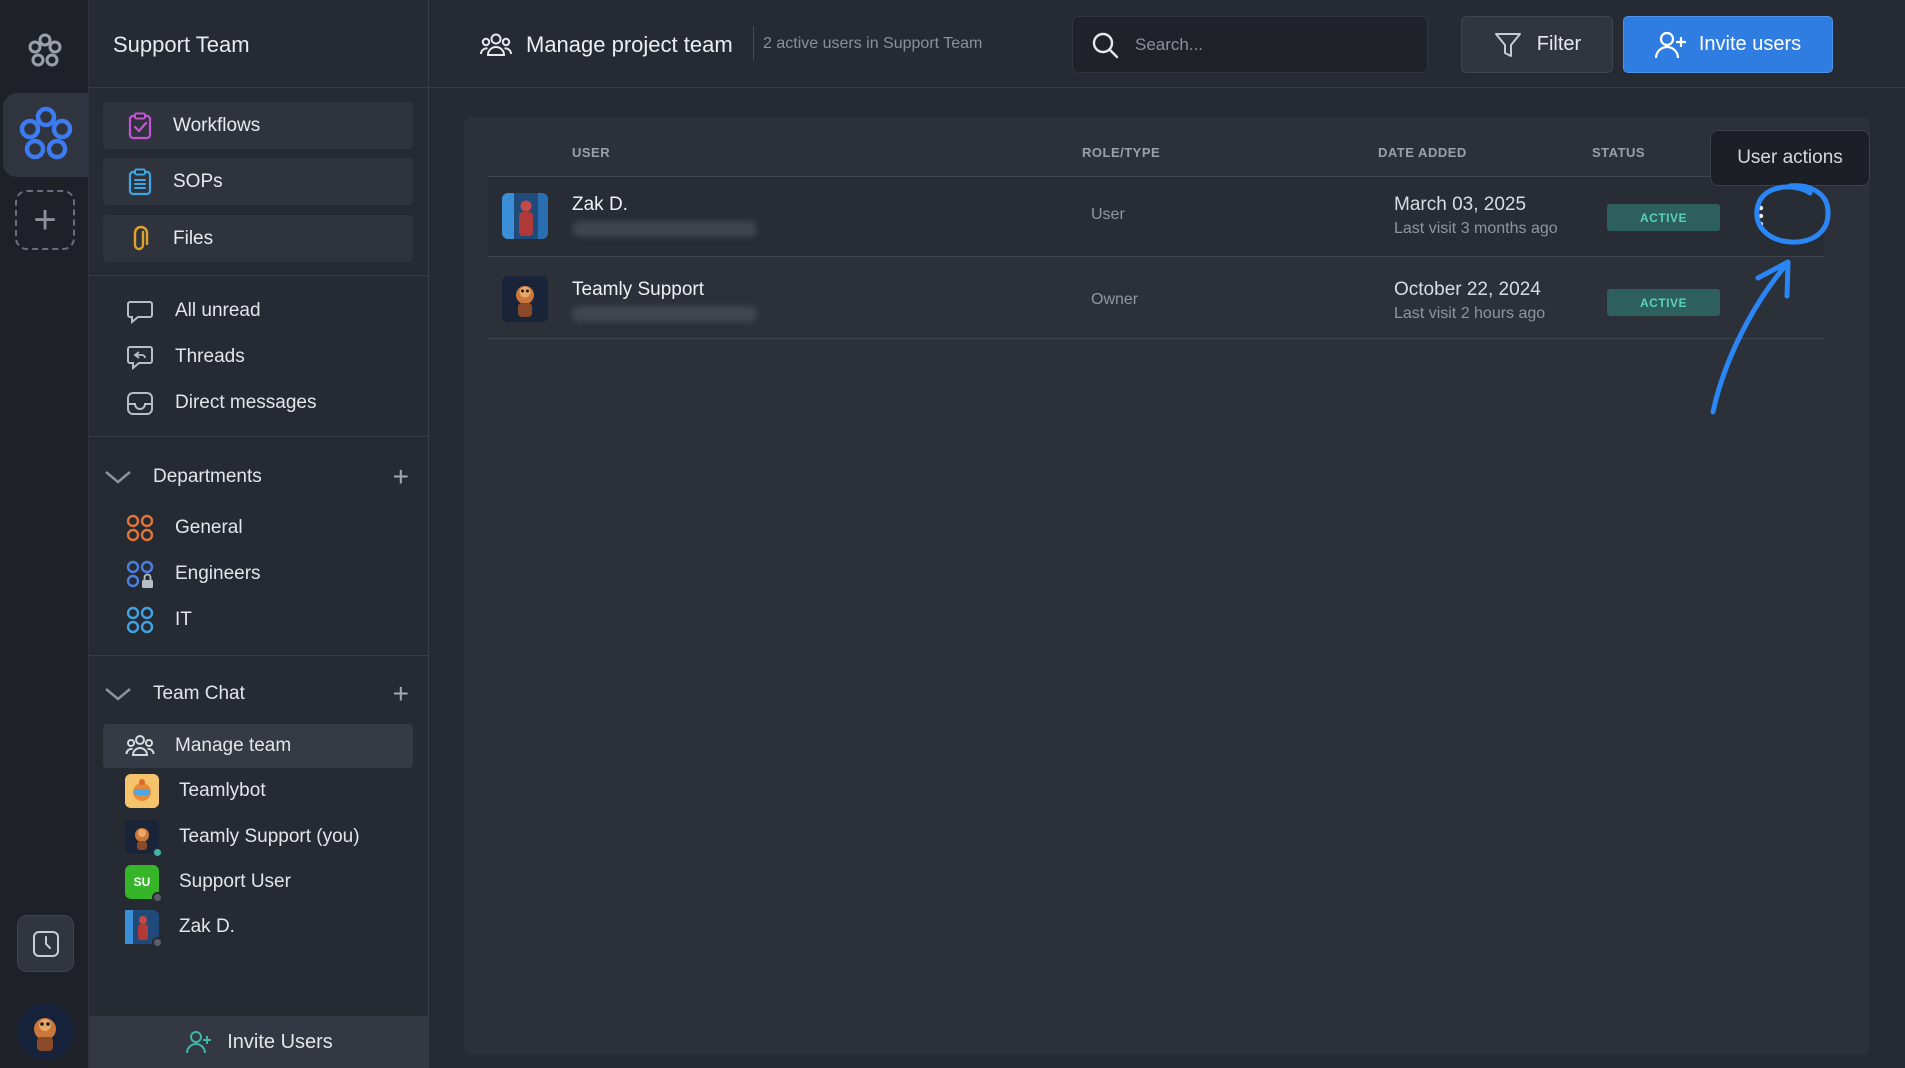 This screenshot has height=1068, width=1905. What do you see at coordinates (1121, 152) in the screenshot?
I see `column-header-role: ROLE/TYPE` at bounding box center [1121, 152].